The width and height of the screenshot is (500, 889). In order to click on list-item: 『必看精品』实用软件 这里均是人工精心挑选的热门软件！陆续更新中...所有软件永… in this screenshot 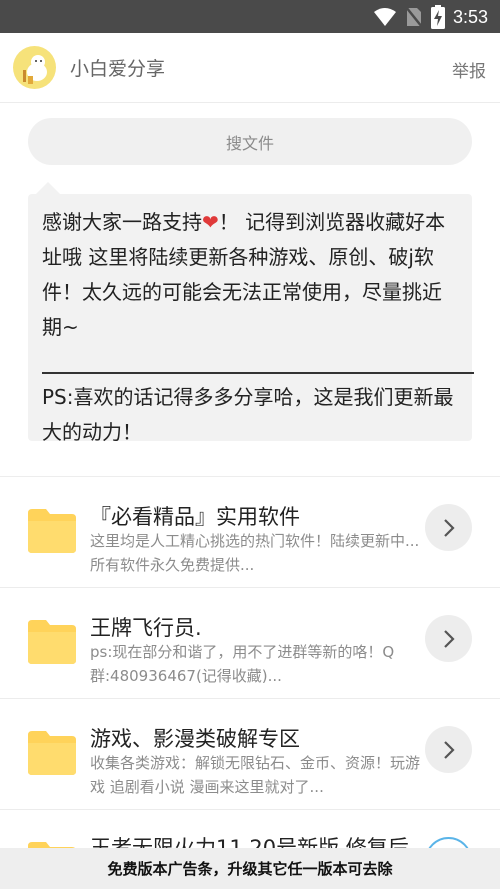, I will do `click(250, 532)`.